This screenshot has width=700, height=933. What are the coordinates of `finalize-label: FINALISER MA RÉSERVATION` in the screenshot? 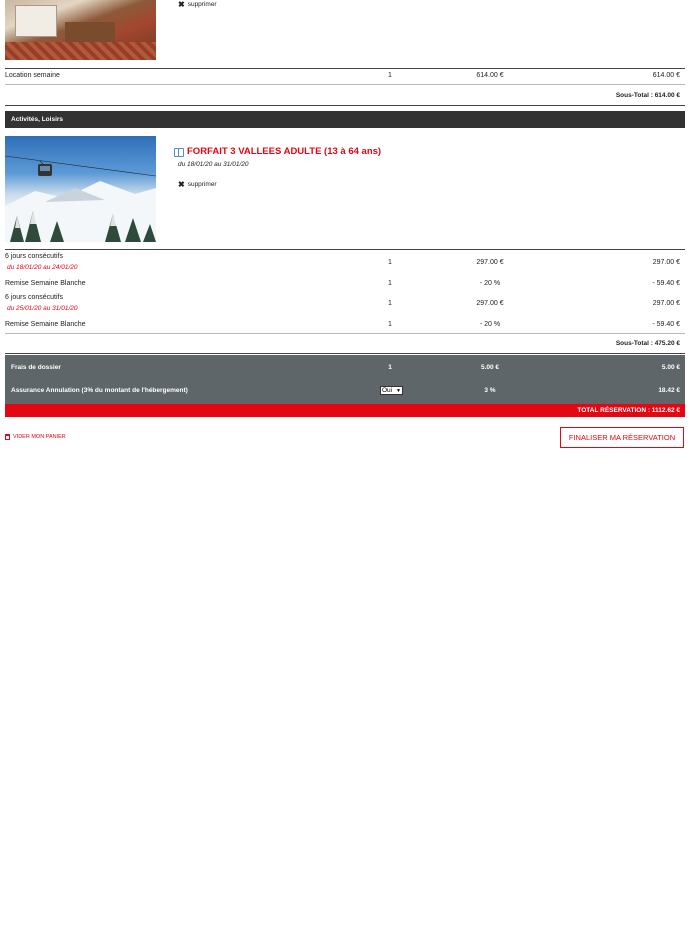 It's located at (622, 437).